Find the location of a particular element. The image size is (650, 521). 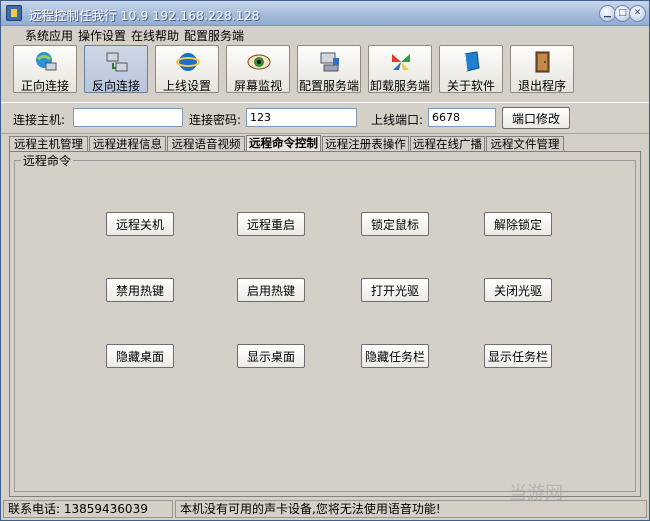

window-title: 远程控制任我行 10.9 192.168.228.128 is located at coordinates (144, 15).